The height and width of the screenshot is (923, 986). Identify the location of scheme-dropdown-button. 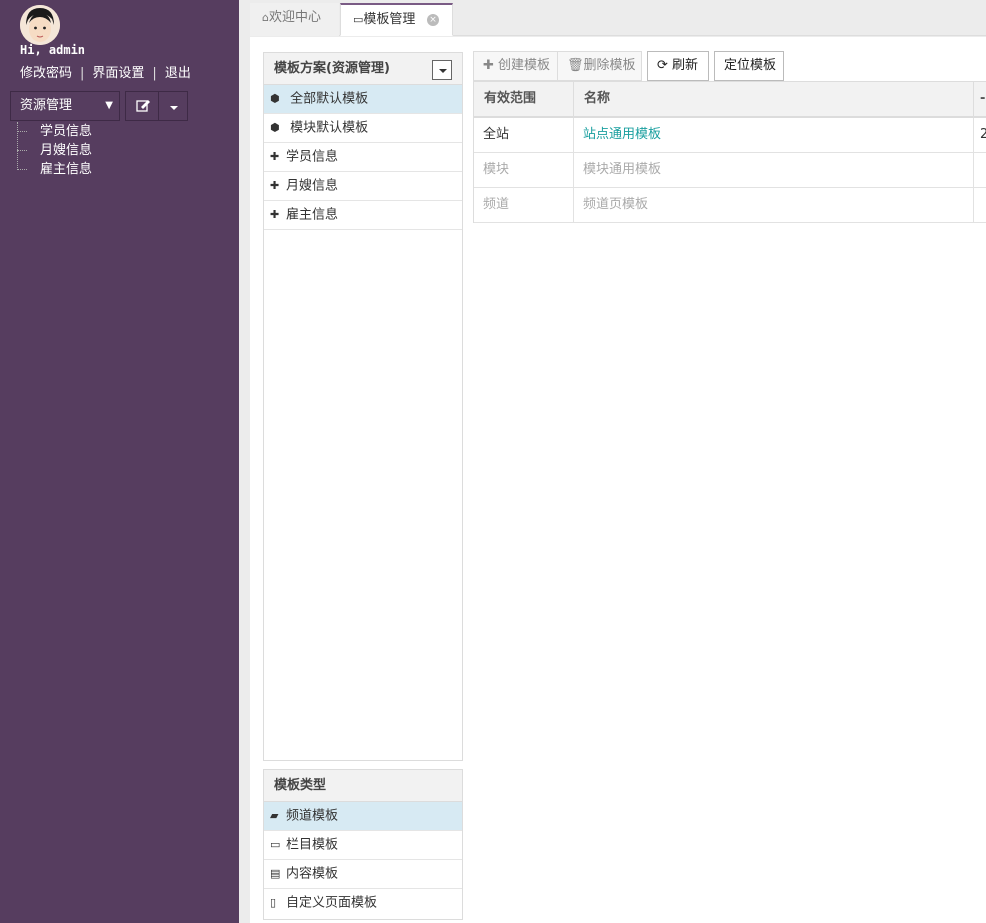
(442, 70).